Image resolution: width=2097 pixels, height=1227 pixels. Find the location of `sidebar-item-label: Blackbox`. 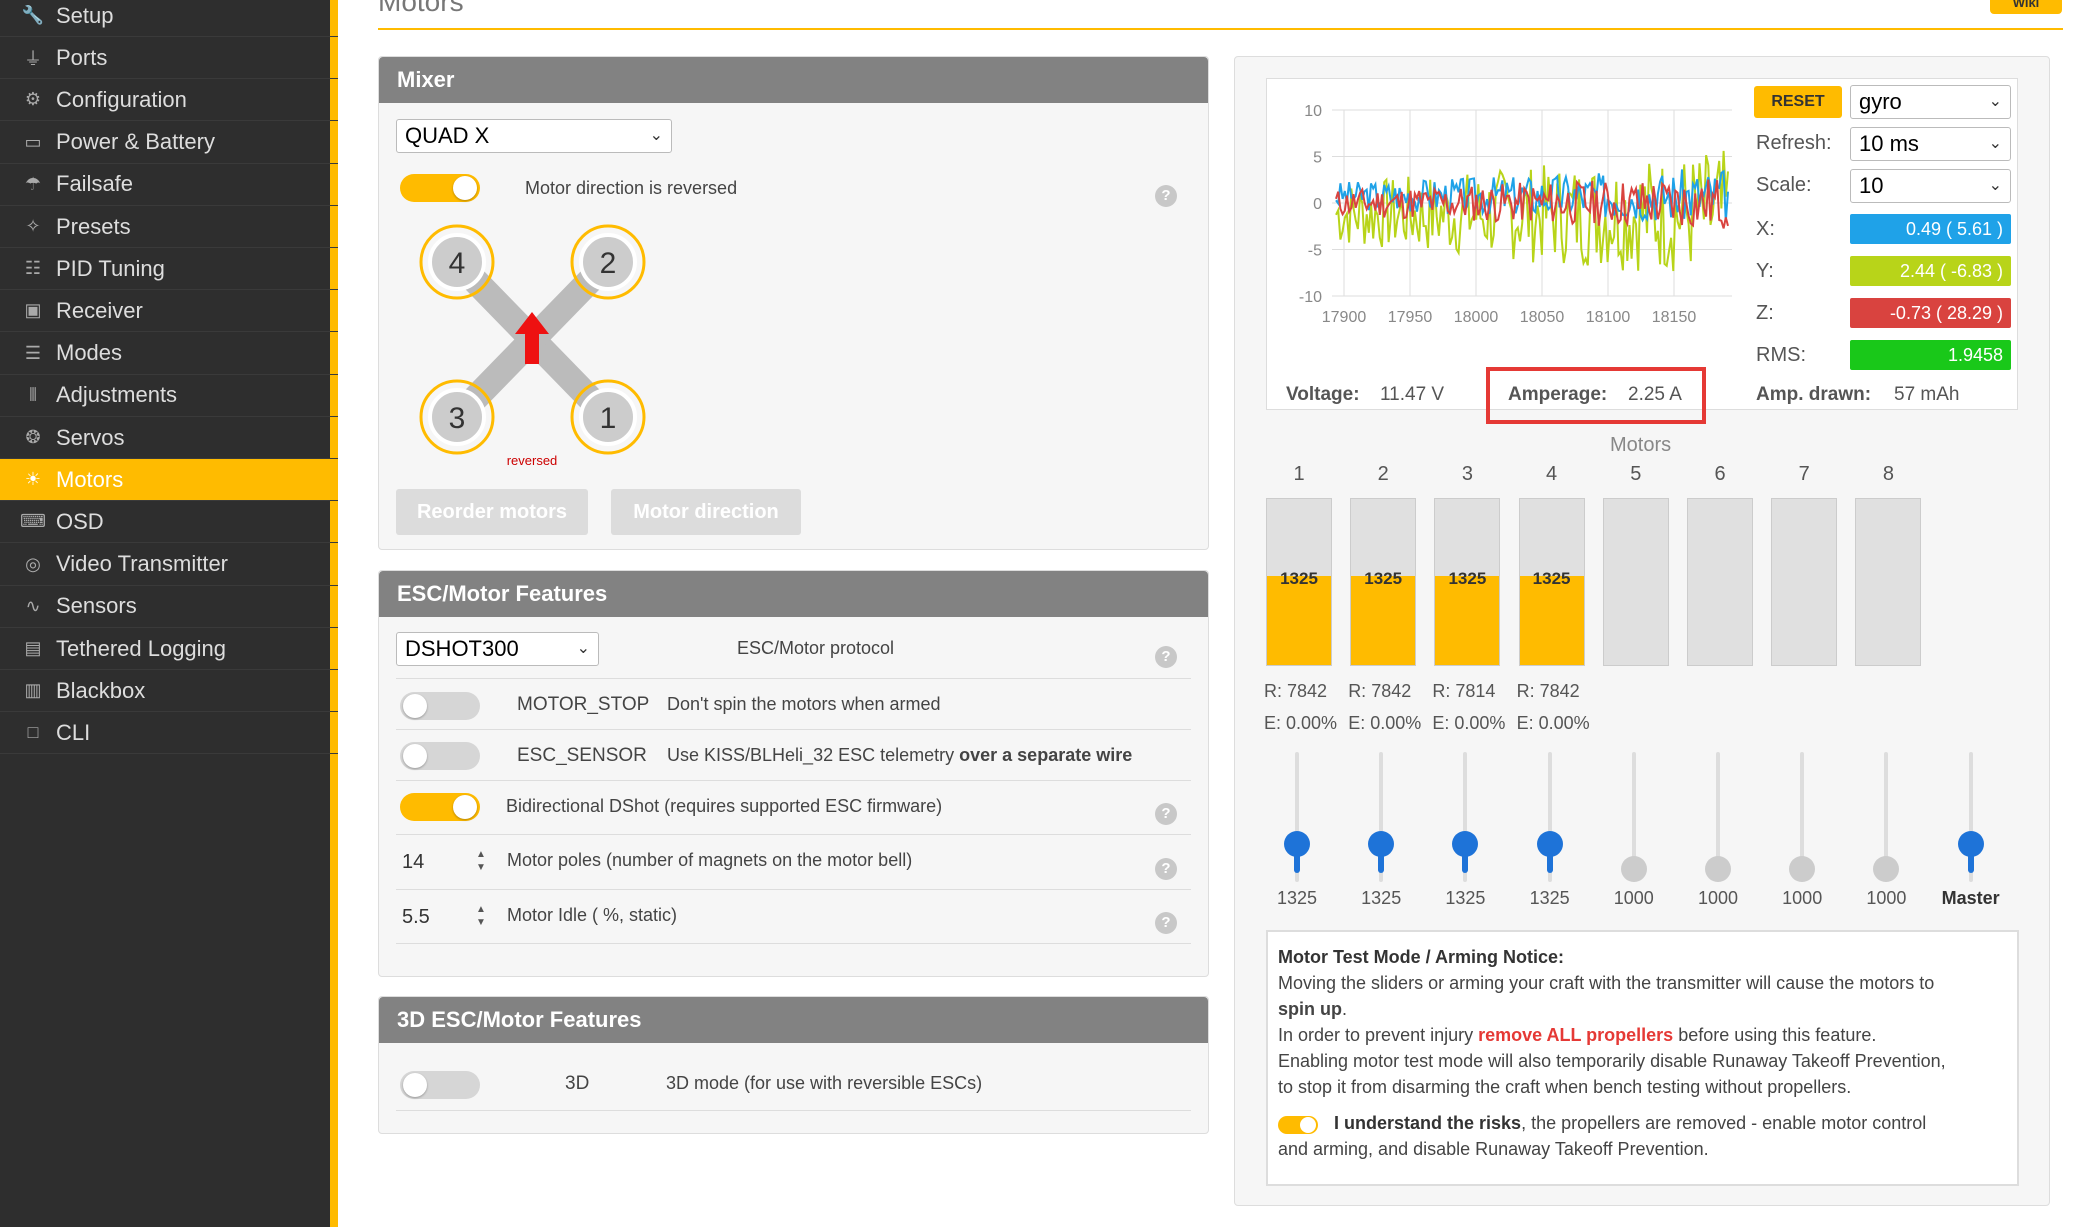

sidebar-item-label: Blackbox is located at coordinates (101, 690).